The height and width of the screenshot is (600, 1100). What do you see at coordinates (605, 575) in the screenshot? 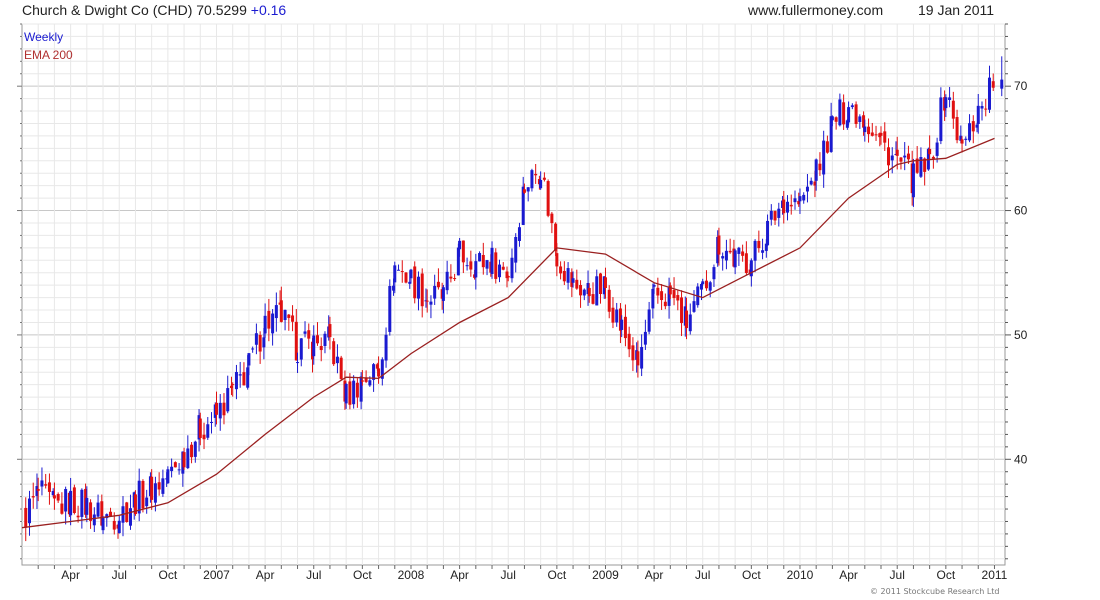
I see `x-tick-label: 2009` at bounding box center [605, 575].